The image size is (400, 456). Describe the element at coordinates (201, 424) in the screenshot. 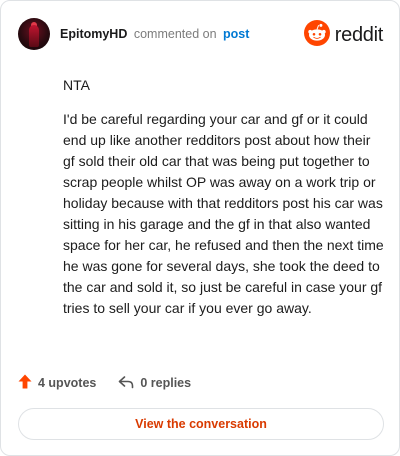

I see `view-conversation-button: View the conversation` at that location.